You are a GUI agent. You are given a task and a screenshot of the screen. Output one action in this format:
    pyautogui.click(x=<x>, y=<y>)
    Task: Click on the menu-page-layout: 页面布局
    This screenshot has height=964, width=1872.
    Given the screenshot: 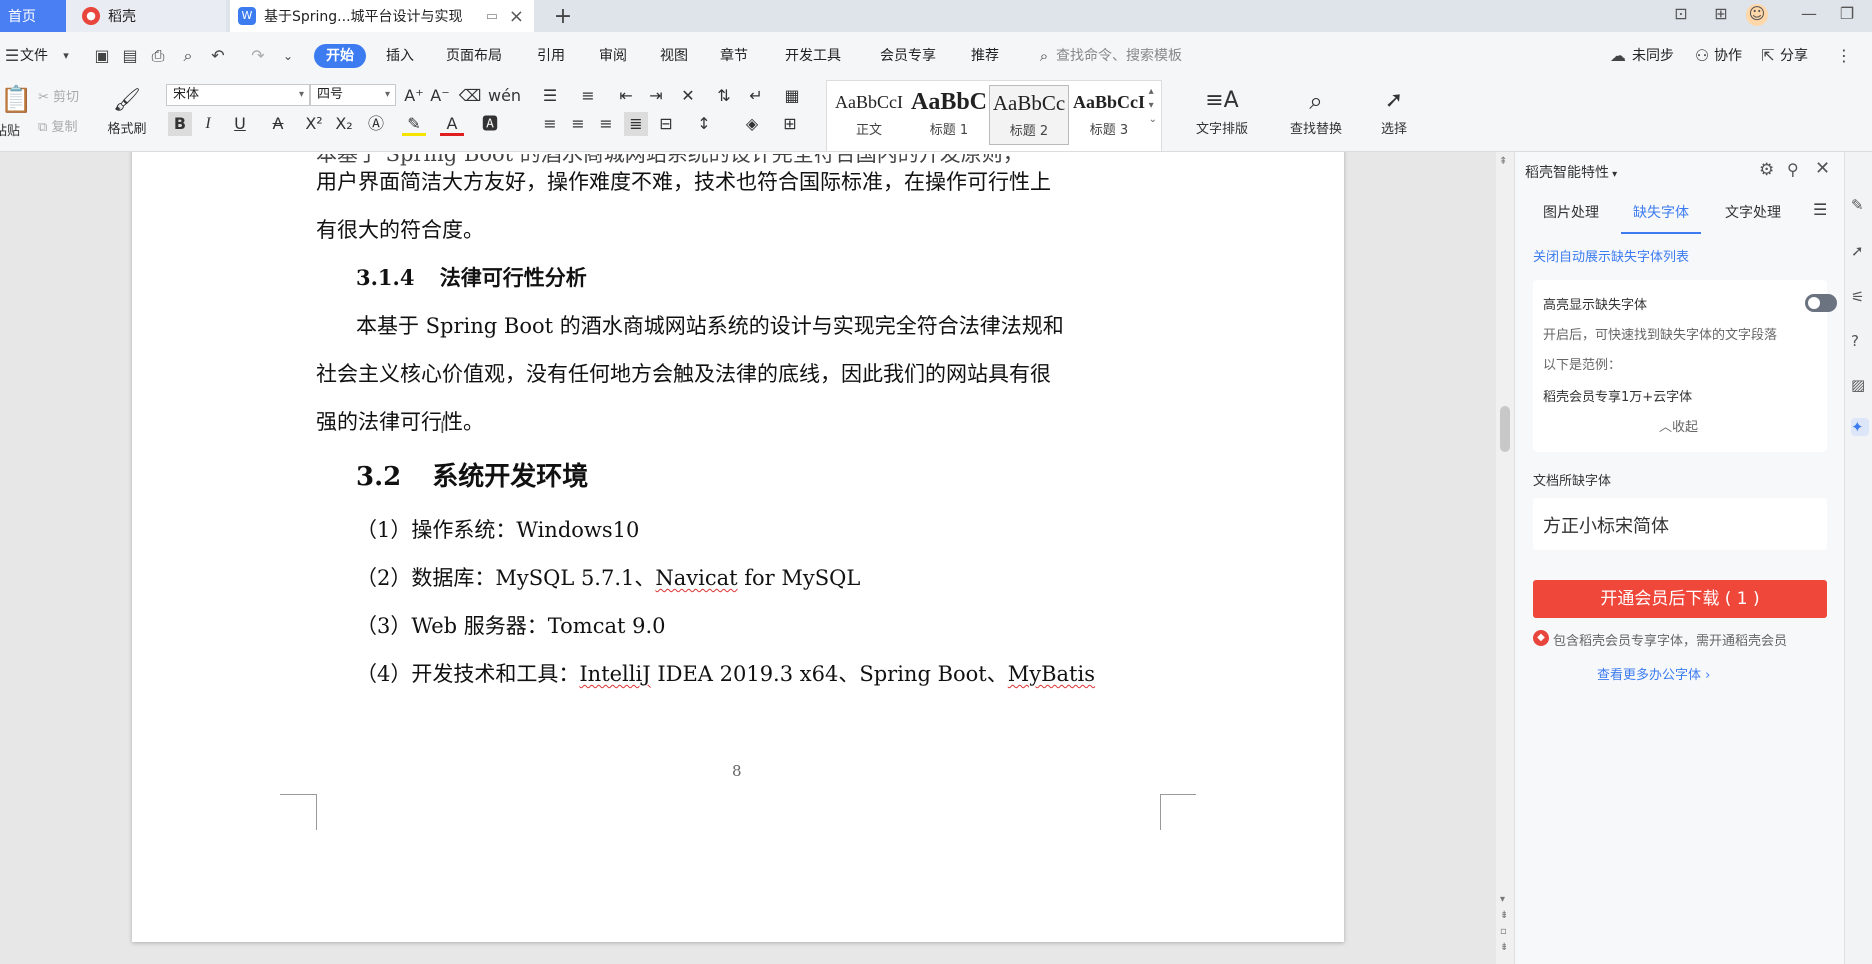 What is the action you would take?
    pyautogui.click(x=474, y=56)
    